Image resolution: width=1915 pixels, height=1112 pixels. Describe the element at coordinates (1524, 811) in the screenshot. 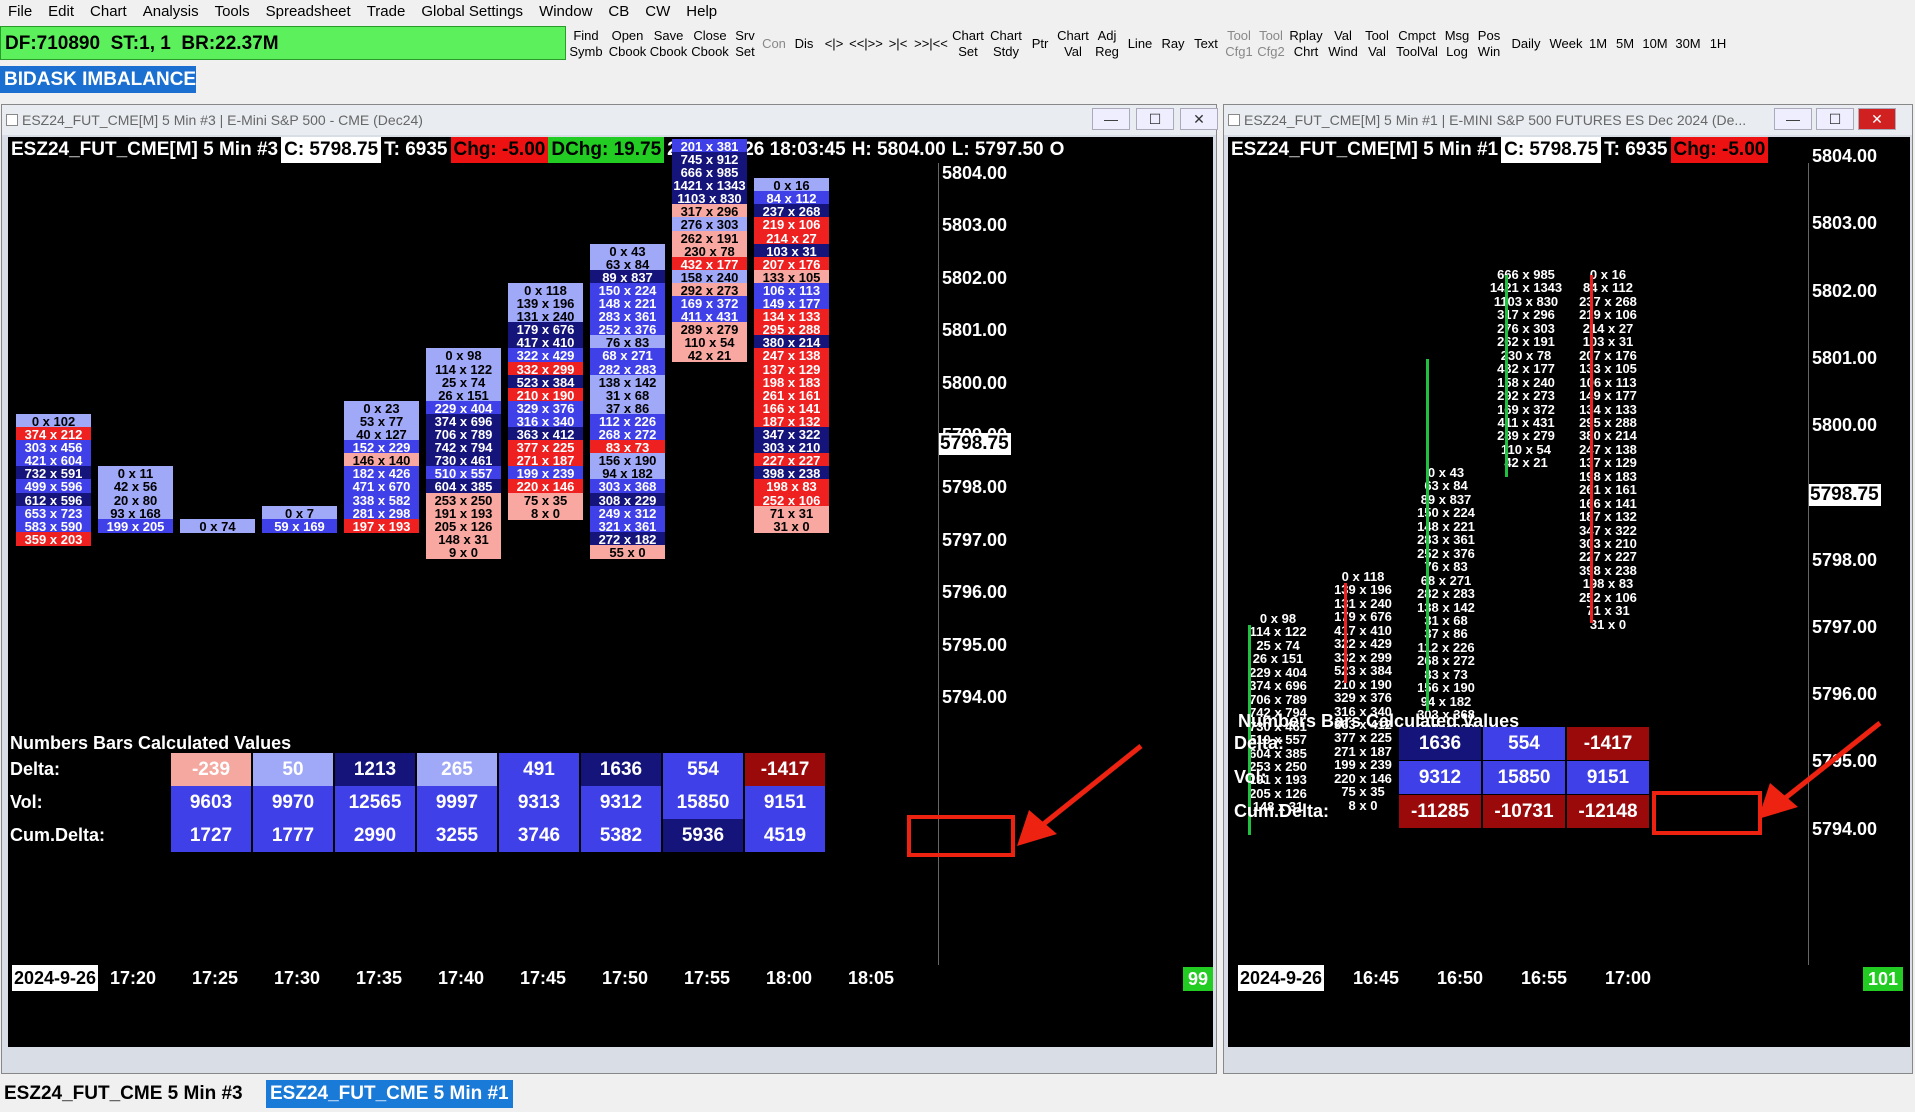

I see `study-value: -10731` at that location.